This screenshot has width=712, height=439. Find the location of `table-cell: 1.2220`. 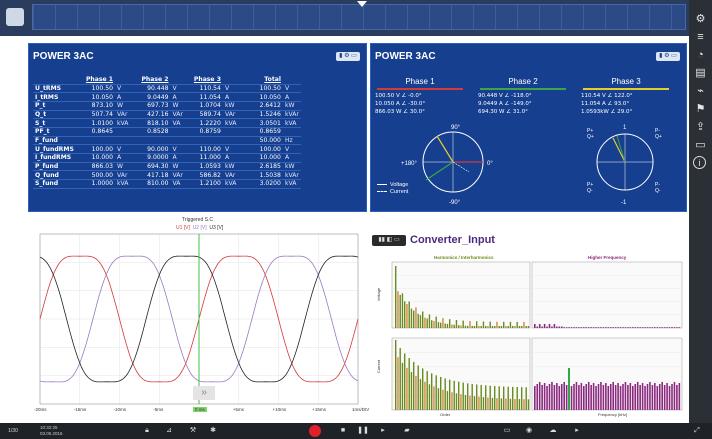

table-cell: 1.2220 is located at coordinates (210, 123).